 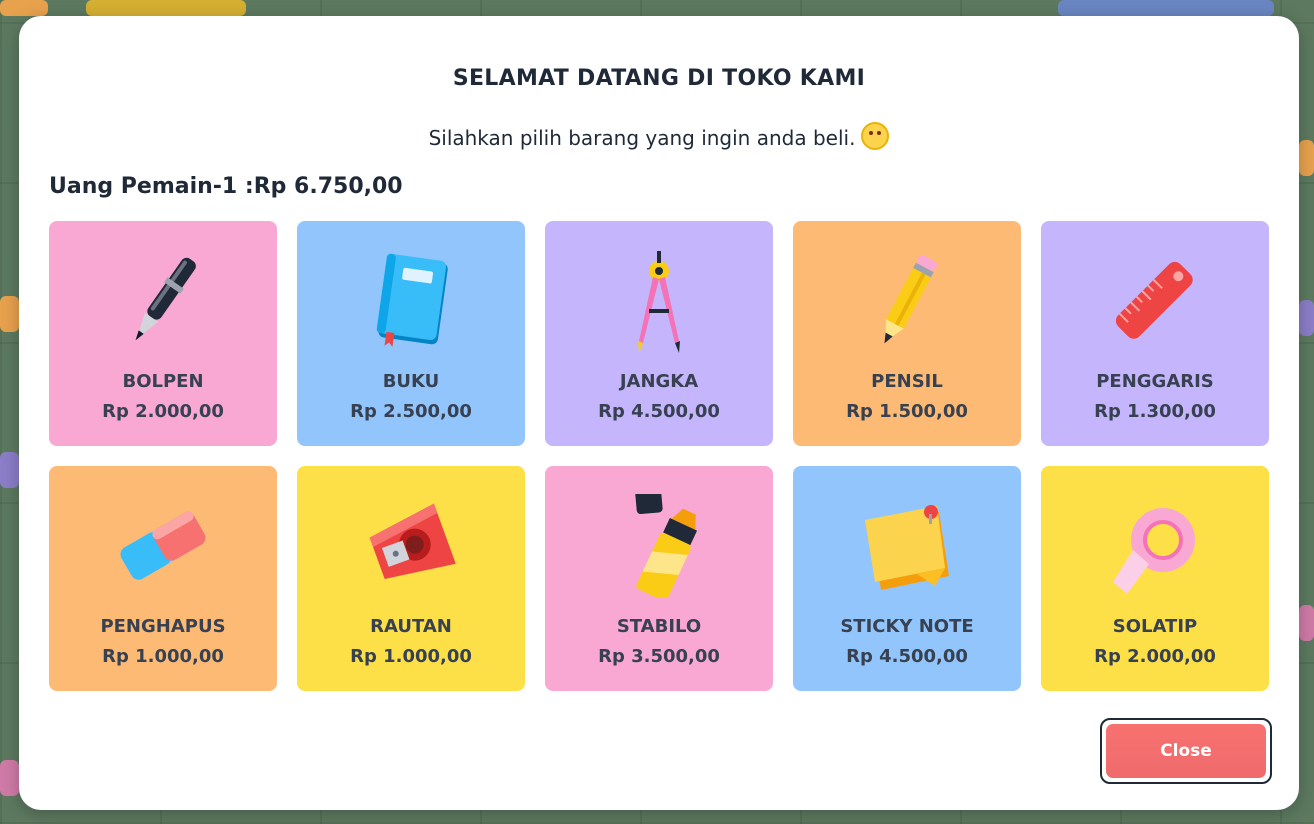 What do you see at coordinates (411, 301) in the screenshot?
I see `book-icon` at bounding box center [411, 301].